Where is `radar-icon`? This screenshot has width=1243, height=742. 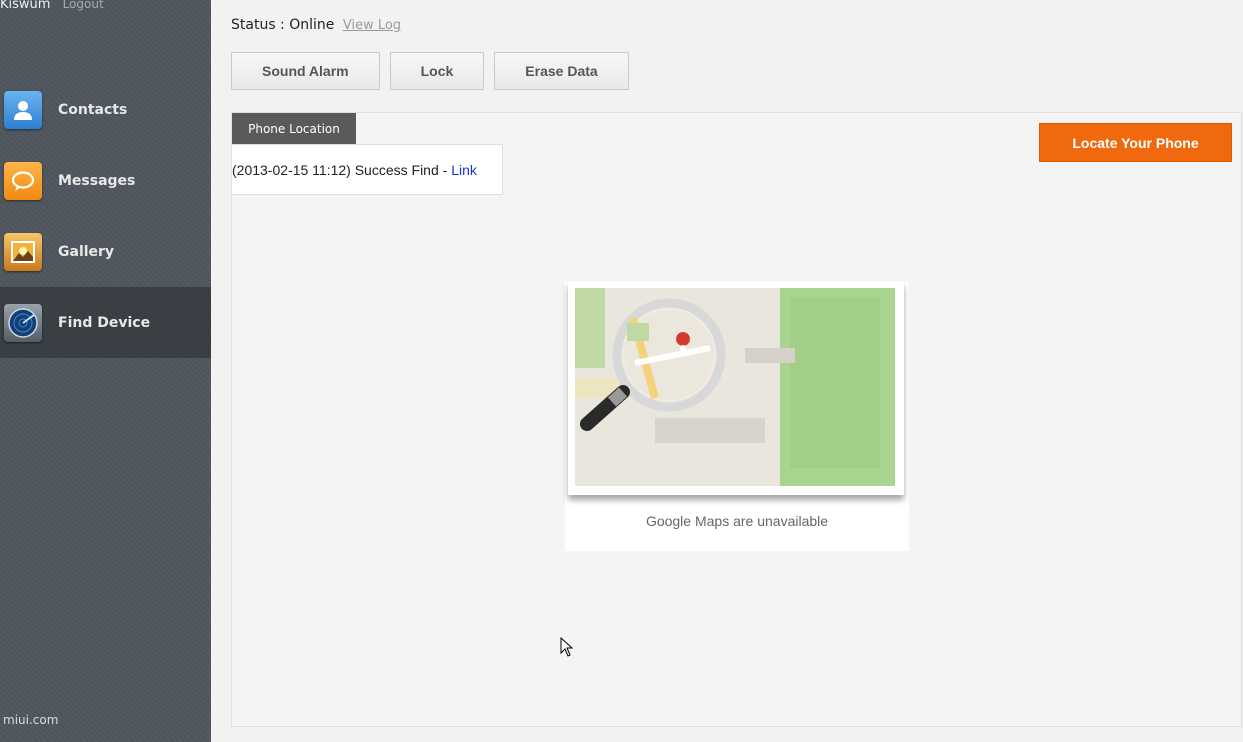 radar-icon is located at coordinates (23, 322).